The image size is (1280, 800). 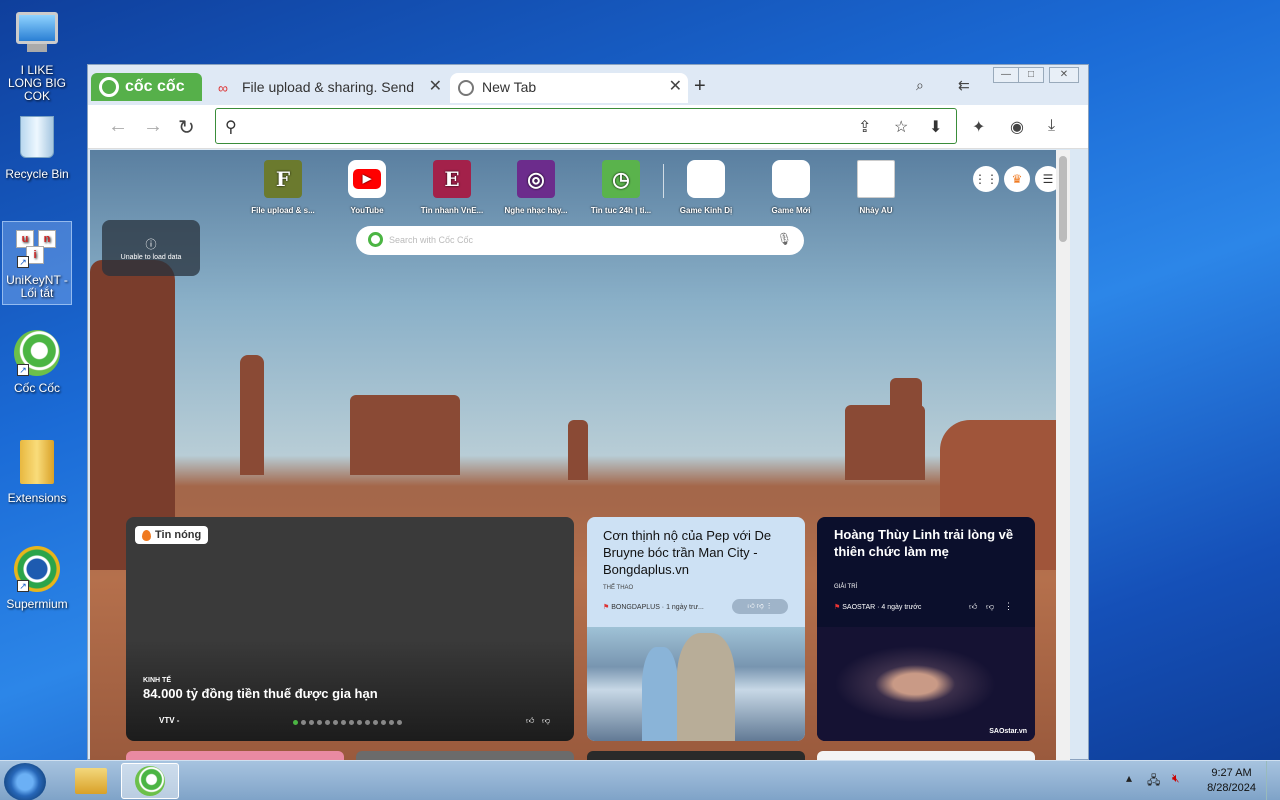 I want to click on system-clock: 9:27 AM 8/28/2024, so click(x=1231, y=781).